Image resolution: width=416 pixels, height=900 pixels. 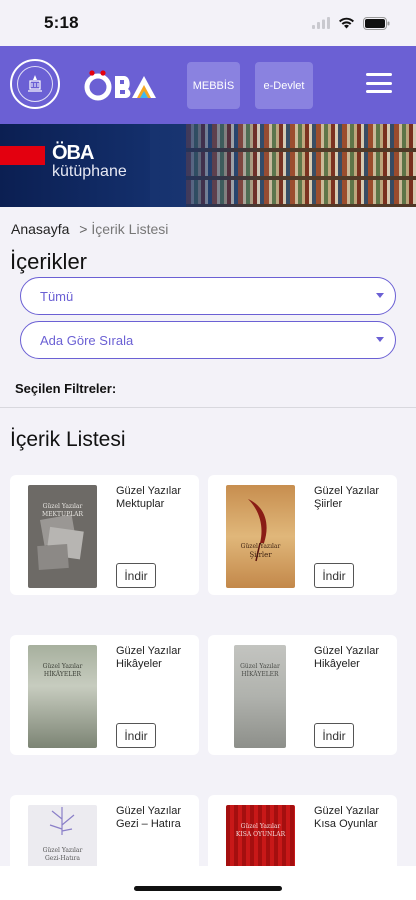 I want to click on category-select-value: Tümü, so click(x=57, y=296).